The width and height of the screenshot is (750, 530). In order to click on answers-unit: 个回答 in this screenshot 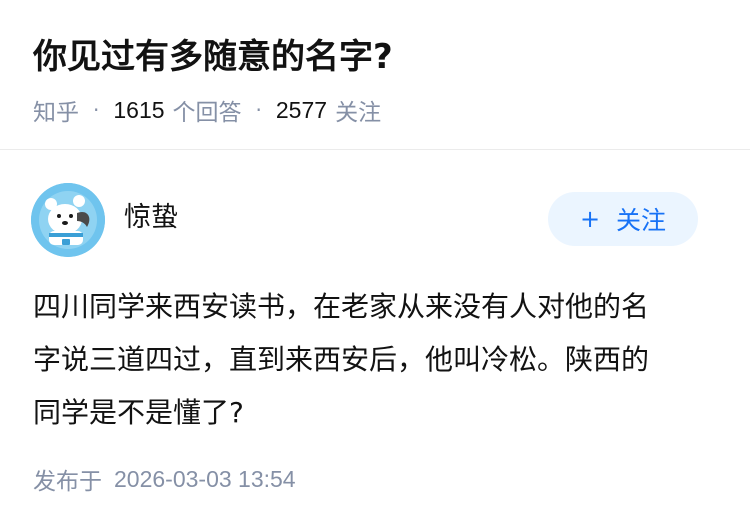, I will do `click(207, 110)`.